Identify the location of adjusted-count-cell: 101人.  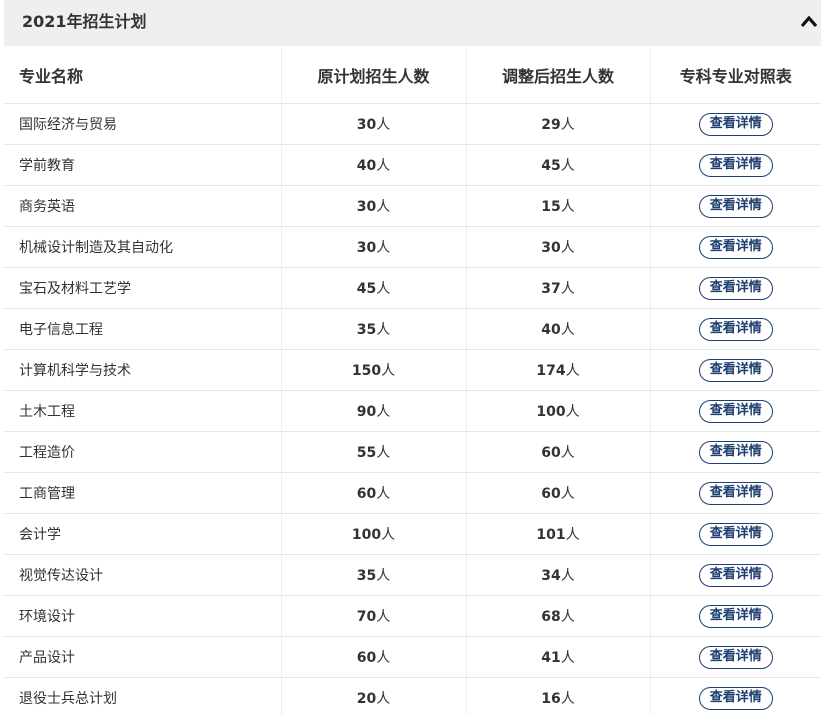
(558, 534).